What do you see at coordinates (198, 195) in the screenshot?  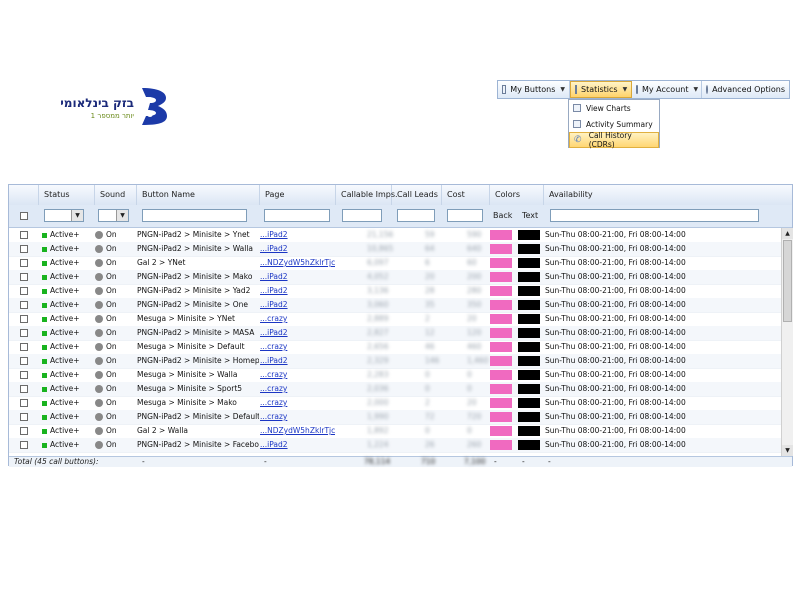 I see `col-button-name: Button Name` at bounding box center [198, 195].